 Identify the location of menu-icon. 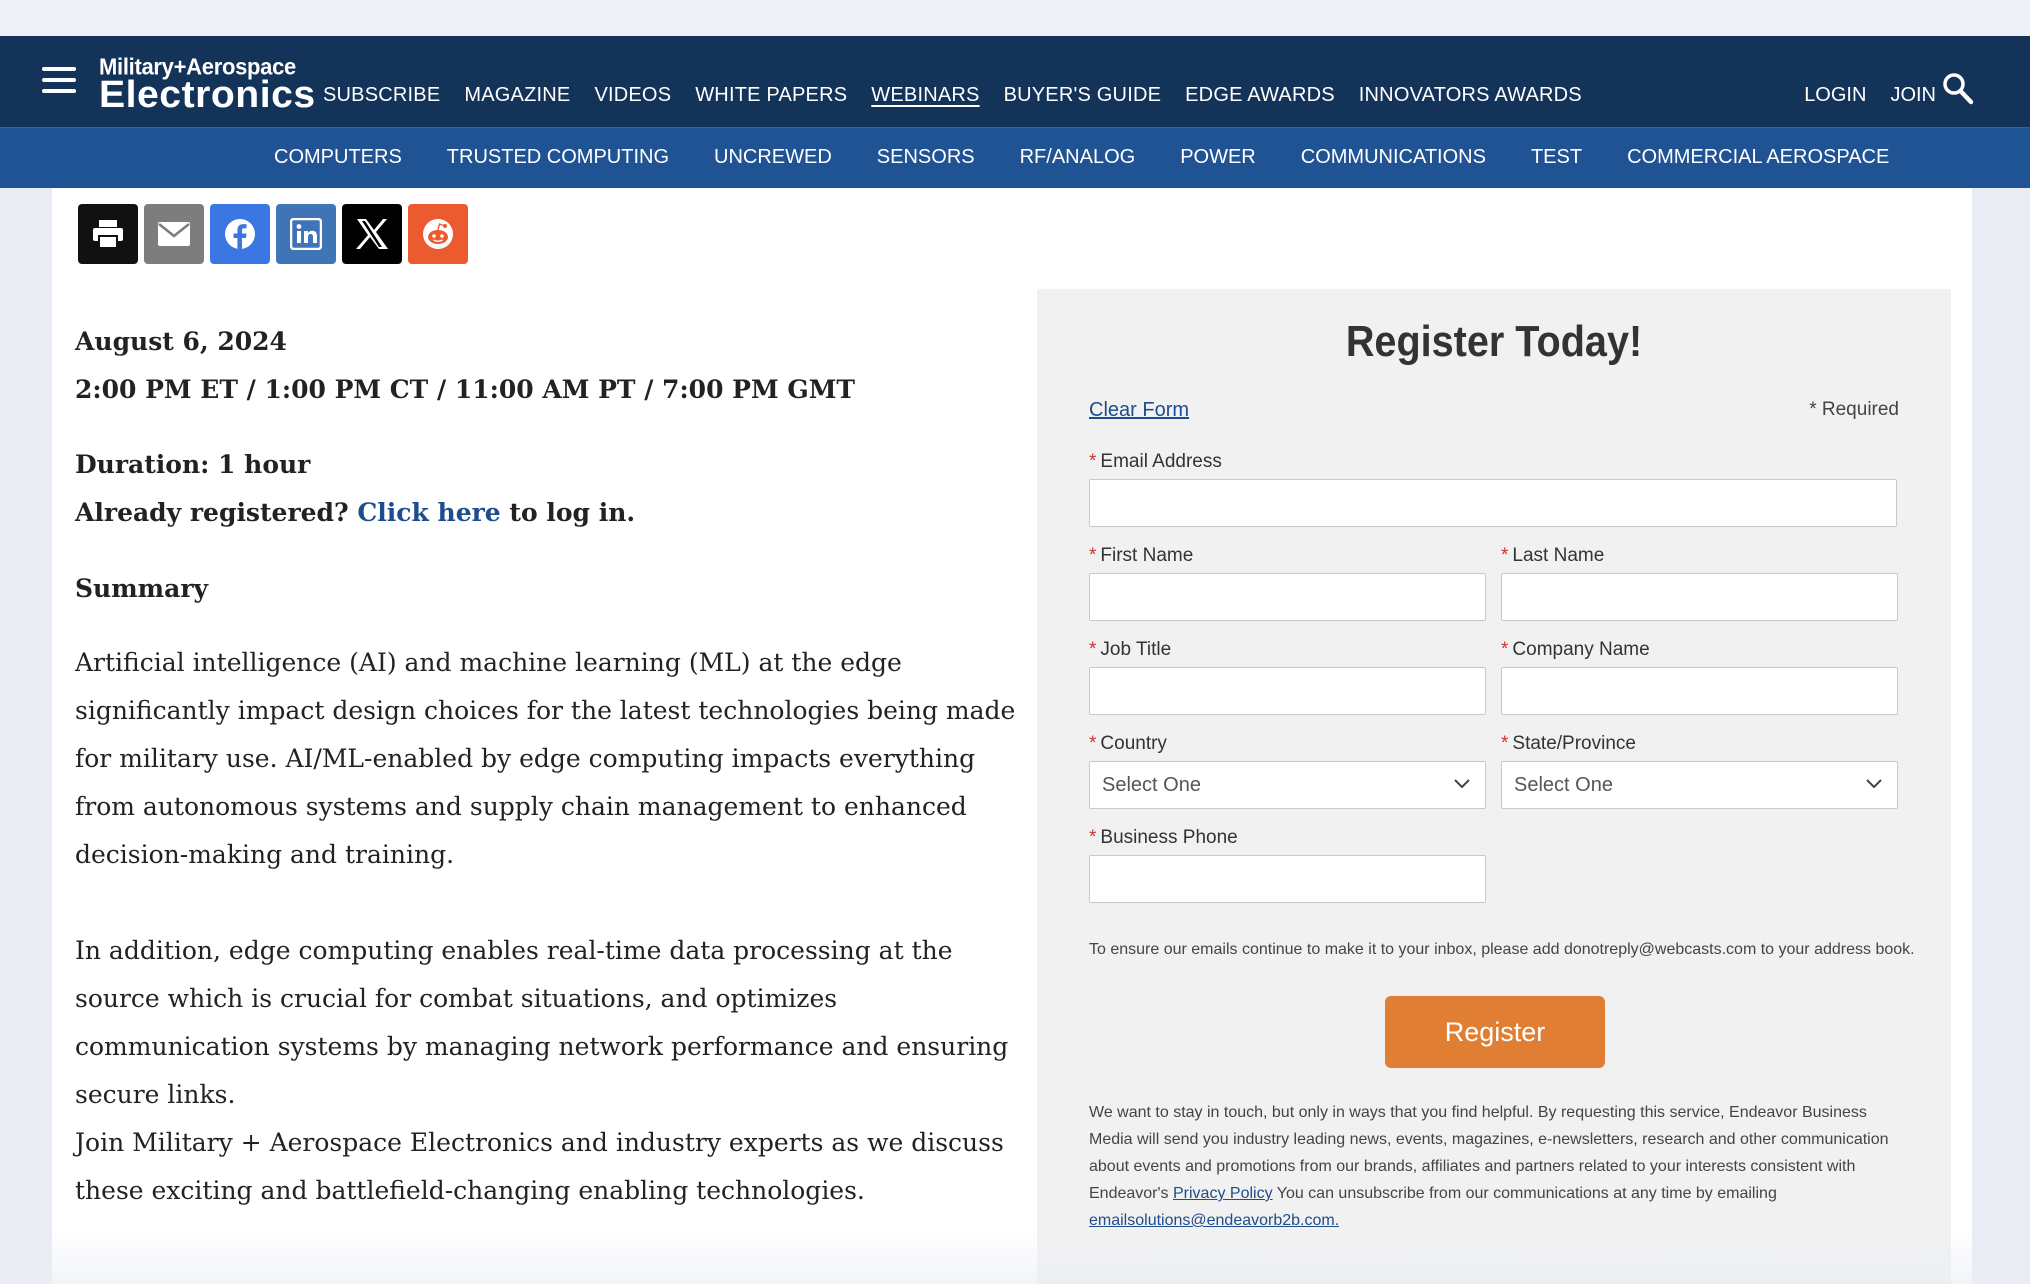
(59, 80).